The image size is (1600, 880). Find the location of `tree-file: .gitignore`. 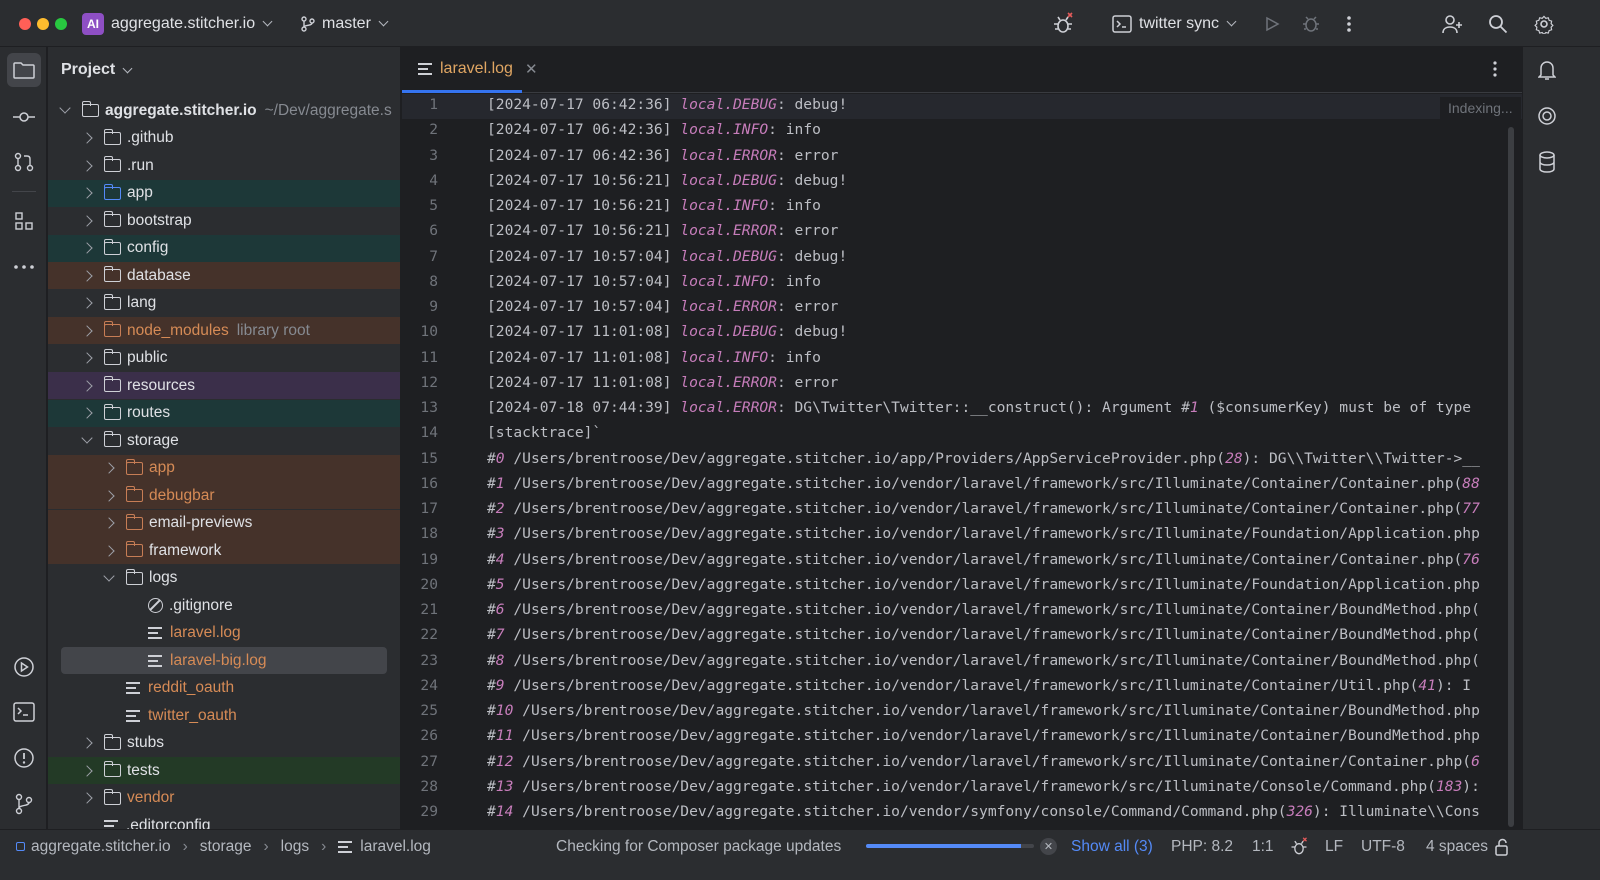

tree-file: .gitignore is located at coordinates (224, 605).